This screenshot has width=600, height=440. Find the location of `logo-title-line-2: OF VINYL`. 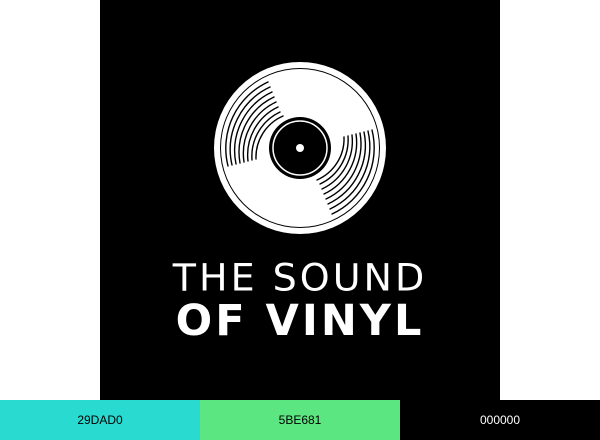

logo-title-line-2: OF VINYL is located at coordinates (300, 321).